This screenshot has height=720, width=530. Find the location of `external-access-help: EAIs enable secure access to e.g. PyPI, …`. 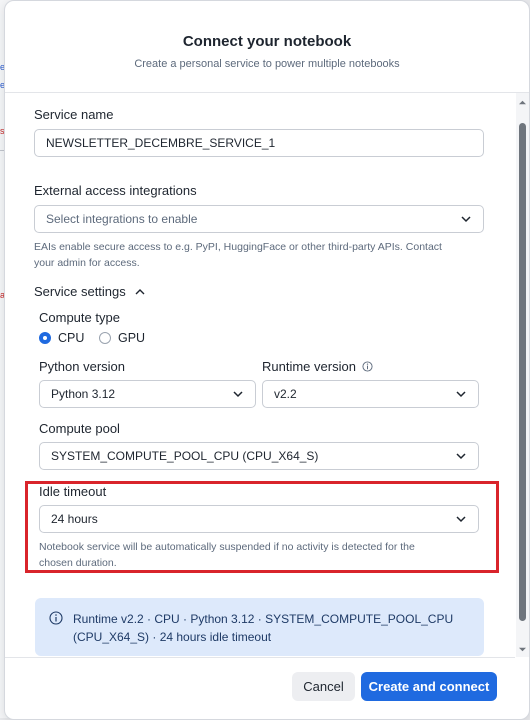

external-access-help: EAIs enable secure access to e.g. PyPI, … is located at coordinates (238, 255).